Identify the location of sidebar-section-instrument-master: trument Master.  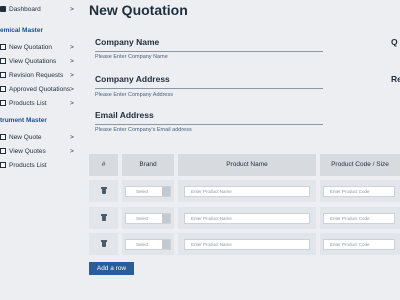
(23, 120).